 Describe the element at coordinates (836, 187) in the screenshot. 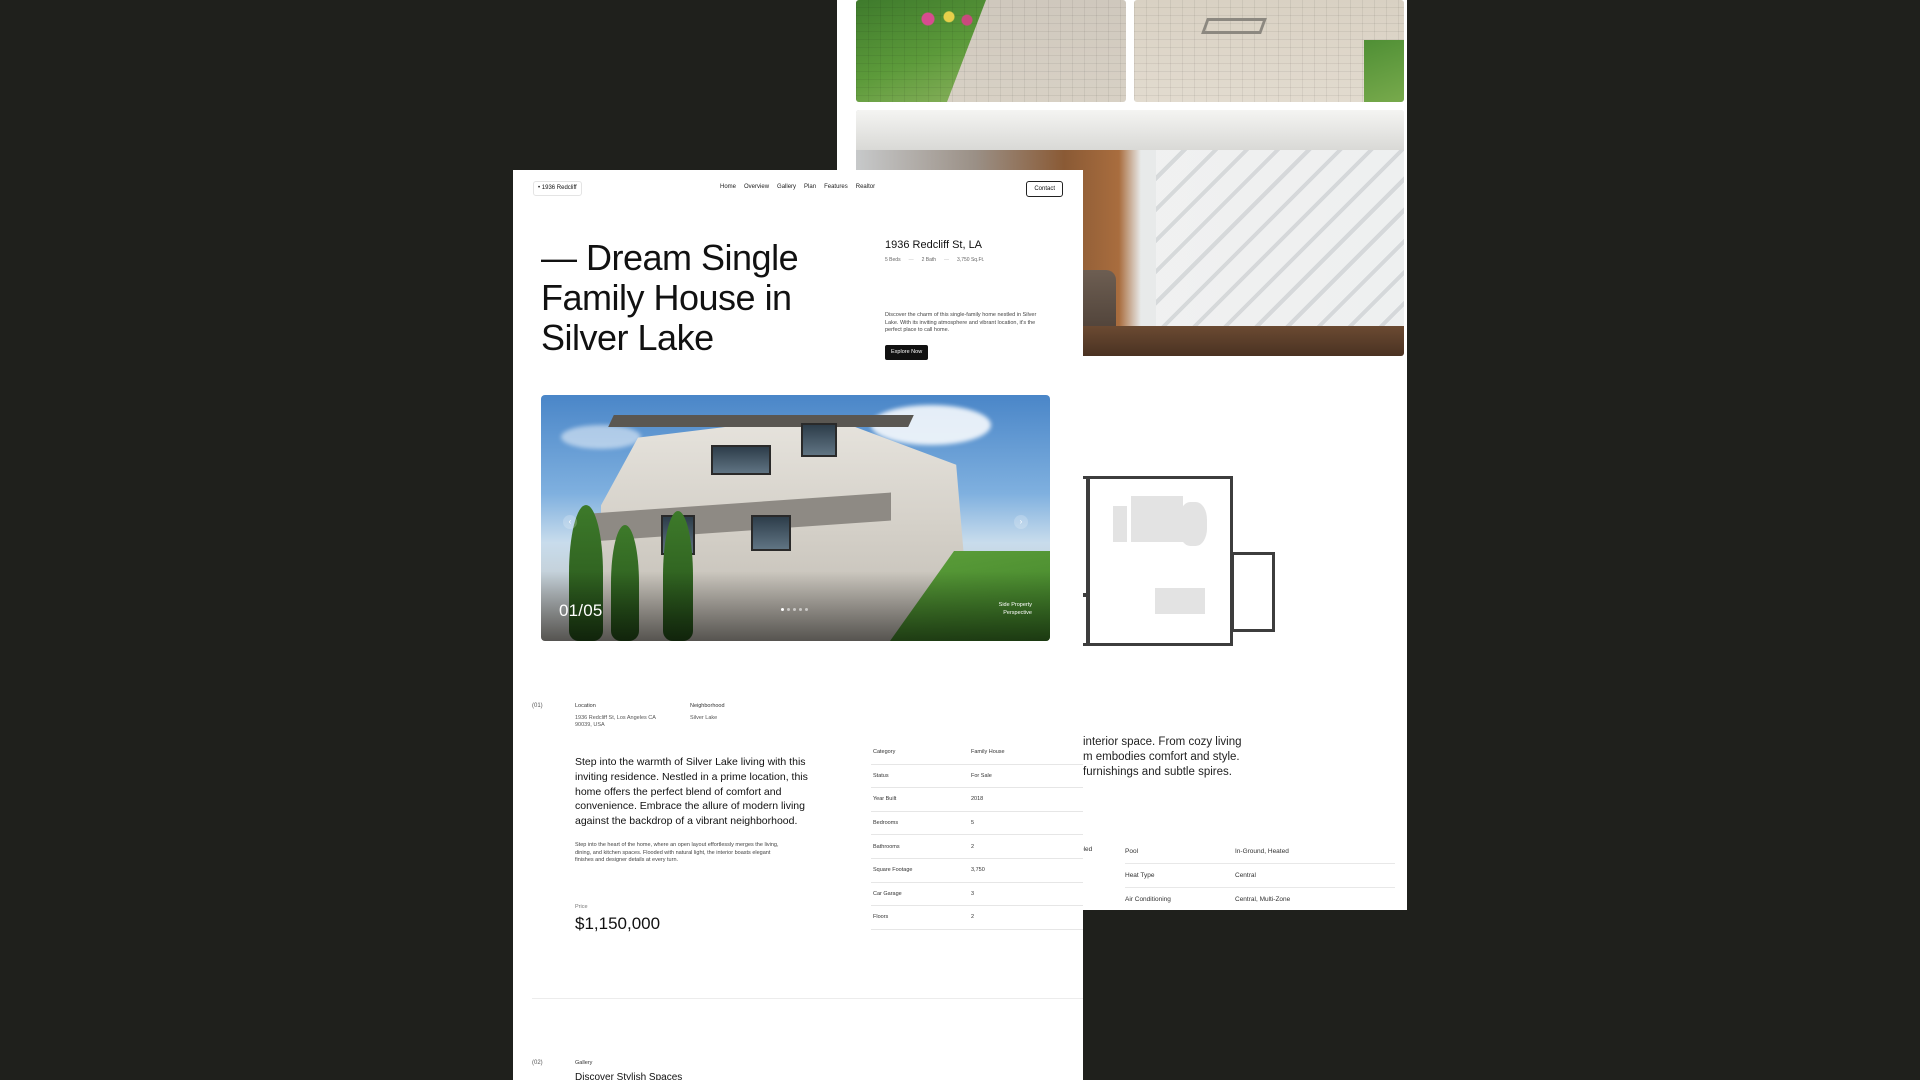

I see `nav-link-features: Features` at that location.